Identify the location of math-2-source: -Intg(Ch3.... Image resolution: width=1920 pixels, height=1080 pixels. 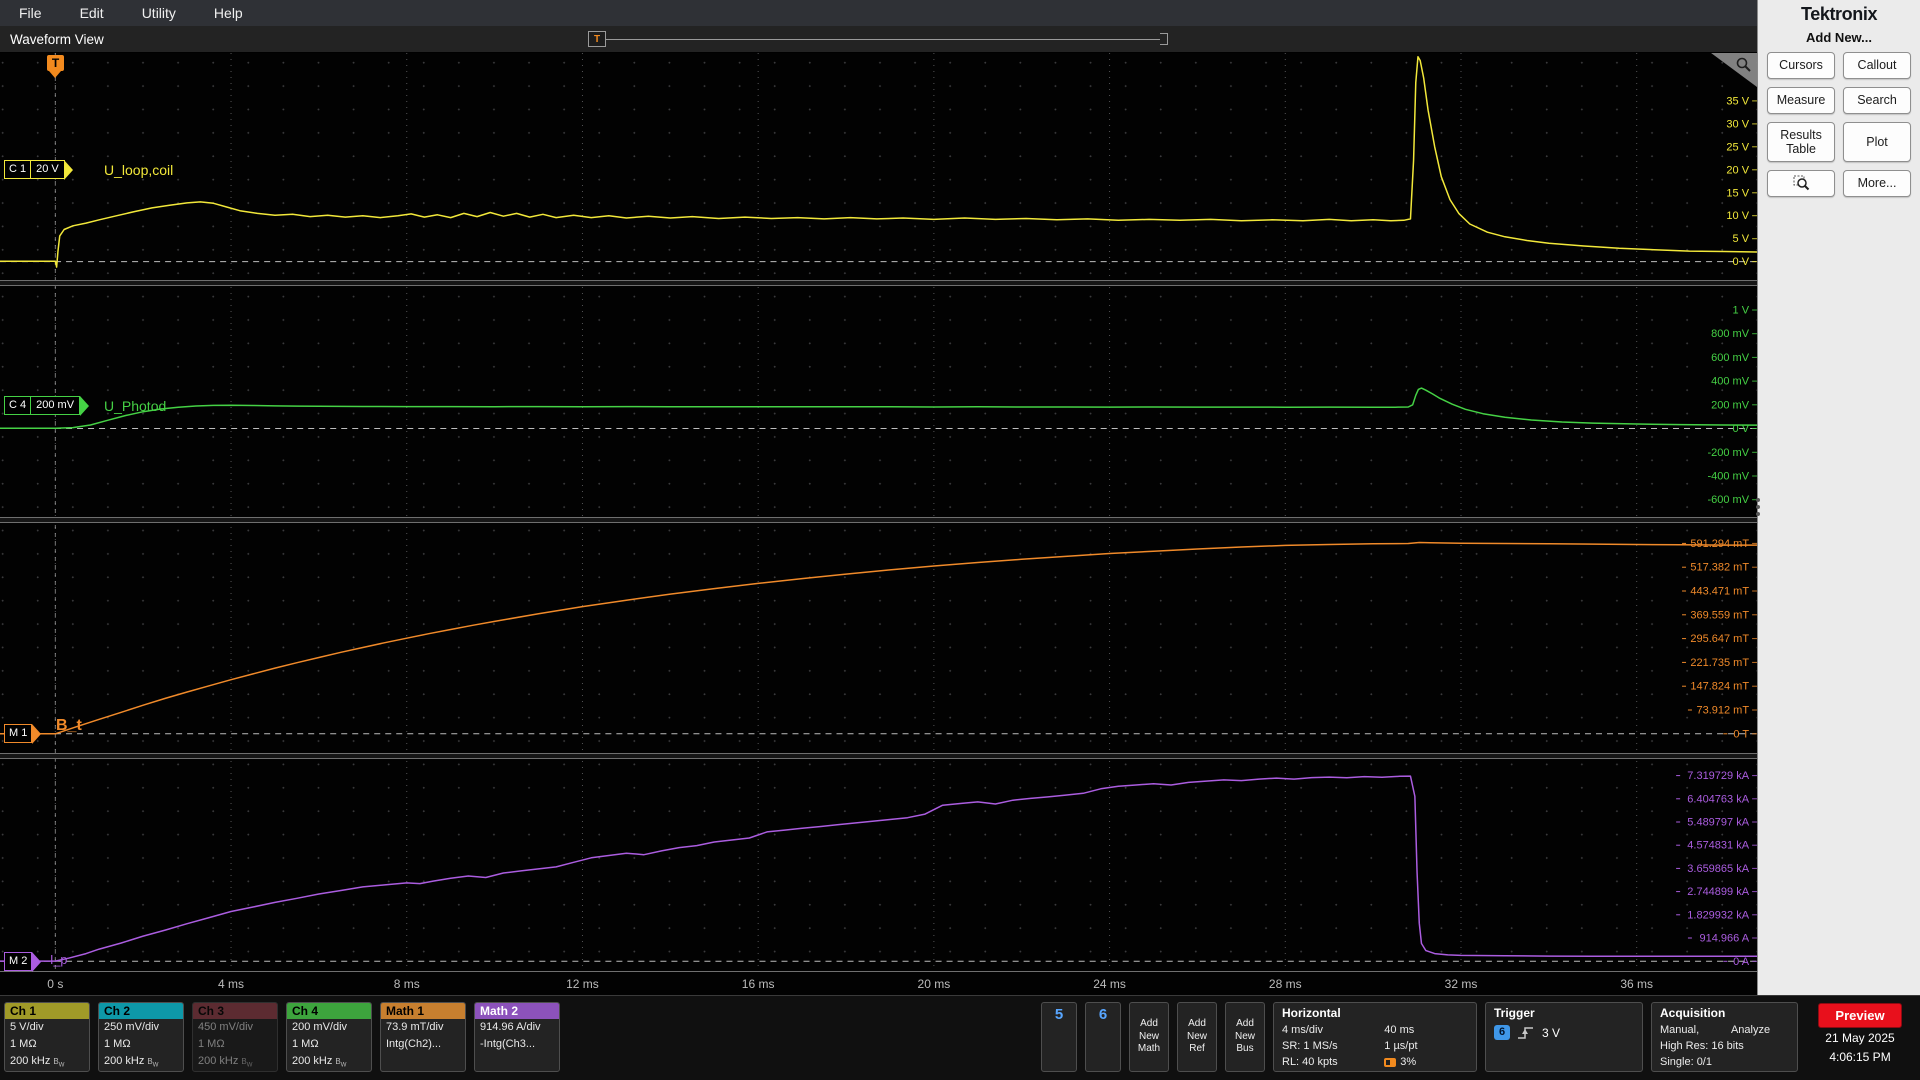
(508, 1044).